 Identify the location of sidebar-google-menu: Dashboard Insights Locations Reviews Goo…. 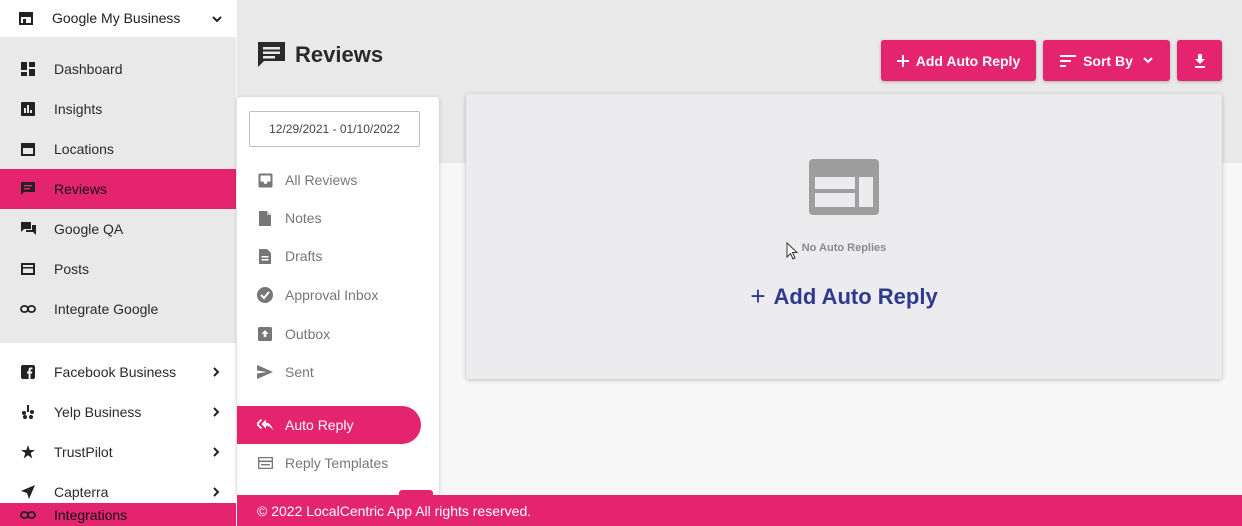
(118, 190).